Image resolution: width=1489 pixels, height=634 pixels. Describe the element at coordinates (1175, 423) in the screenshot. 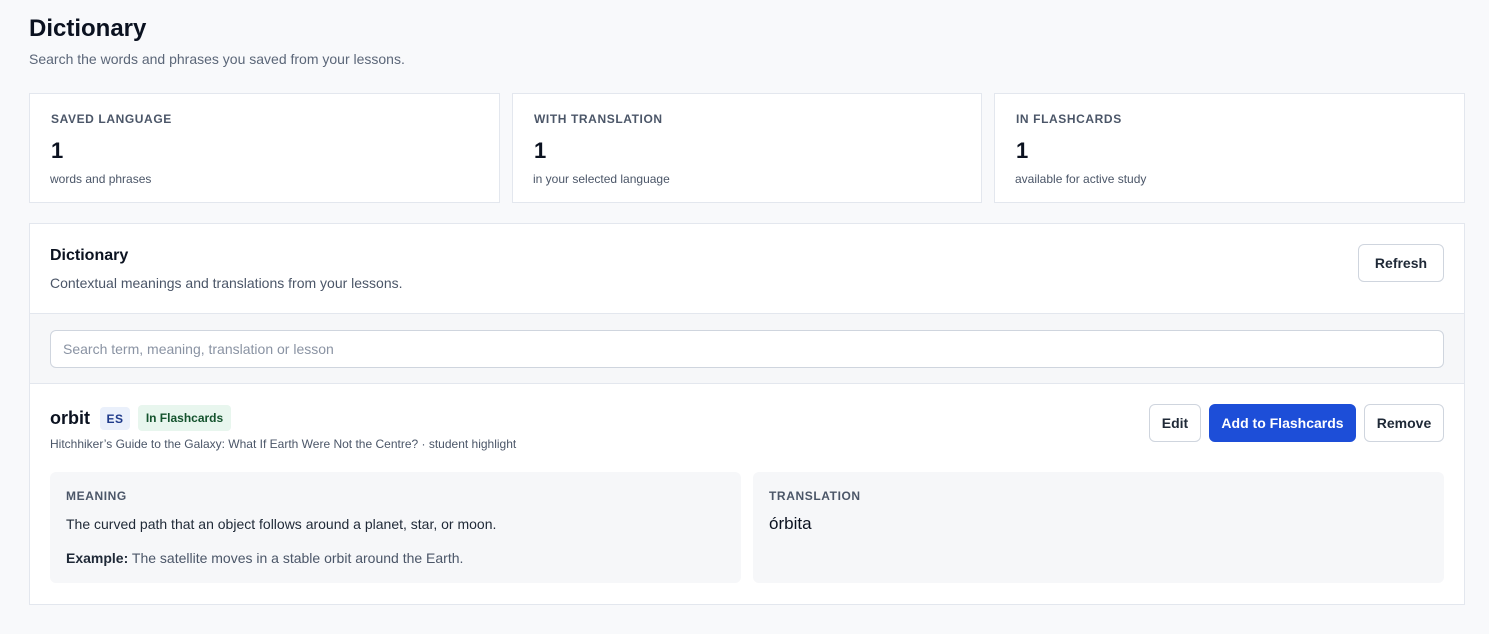

I see `edit-button: Edit` at that location.